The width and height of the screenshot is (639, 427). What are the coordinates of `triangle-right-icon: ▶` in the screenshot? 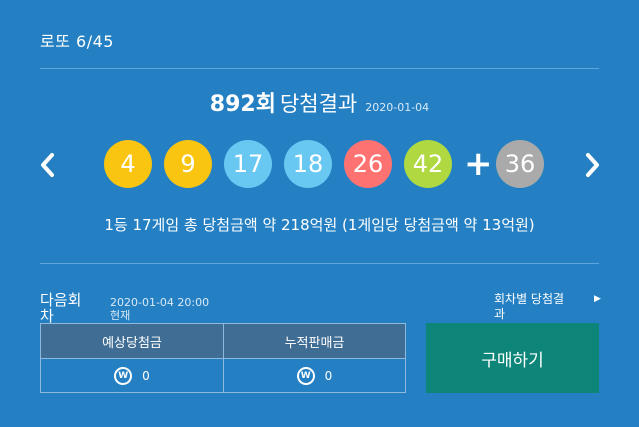 It's located at (597, 299).